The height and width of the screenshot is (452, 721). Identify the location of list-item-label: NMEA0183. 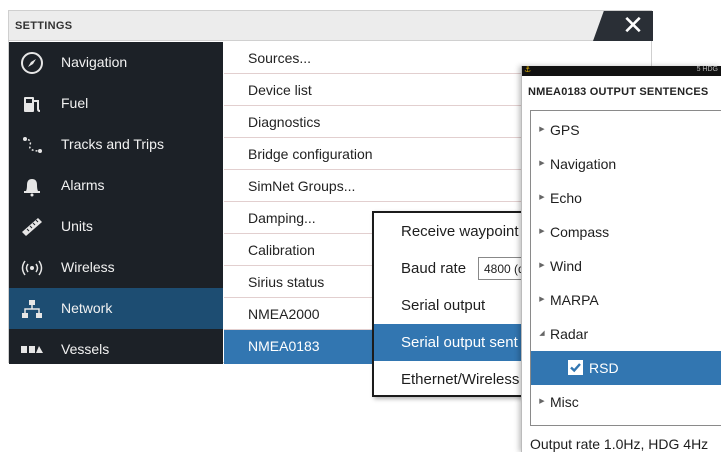
(284, 346).